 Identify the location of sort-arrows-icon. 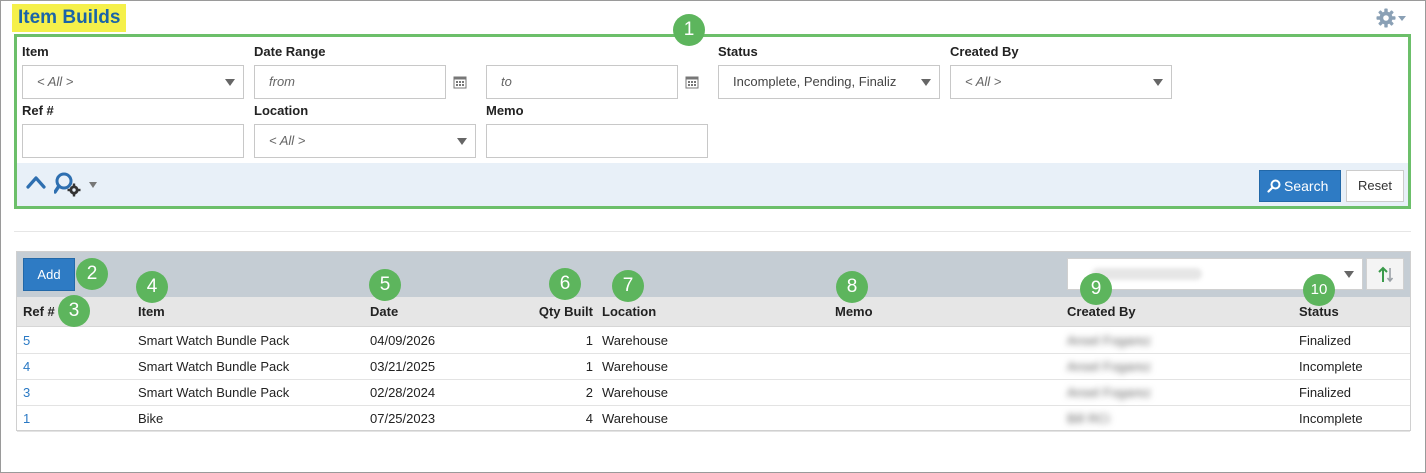
(1386, 274).